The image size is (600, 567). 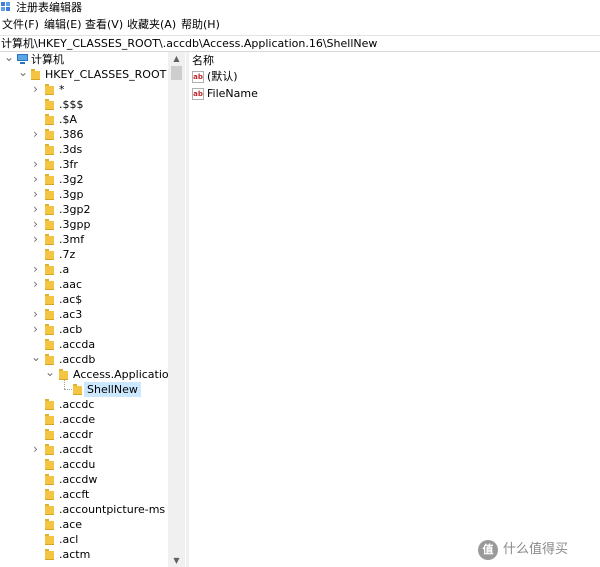 What do you see at coordinates (84, 269) in the screenshot?
I see `tree-node-key: › .a` at bounding box center [84, 269].